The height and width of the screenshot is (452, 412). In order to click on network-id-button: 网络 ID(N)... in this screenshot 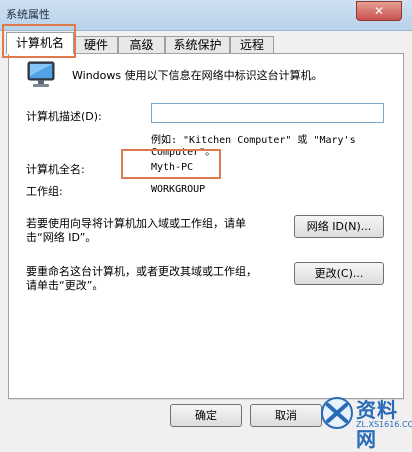, I will do `click(339, 226)`.